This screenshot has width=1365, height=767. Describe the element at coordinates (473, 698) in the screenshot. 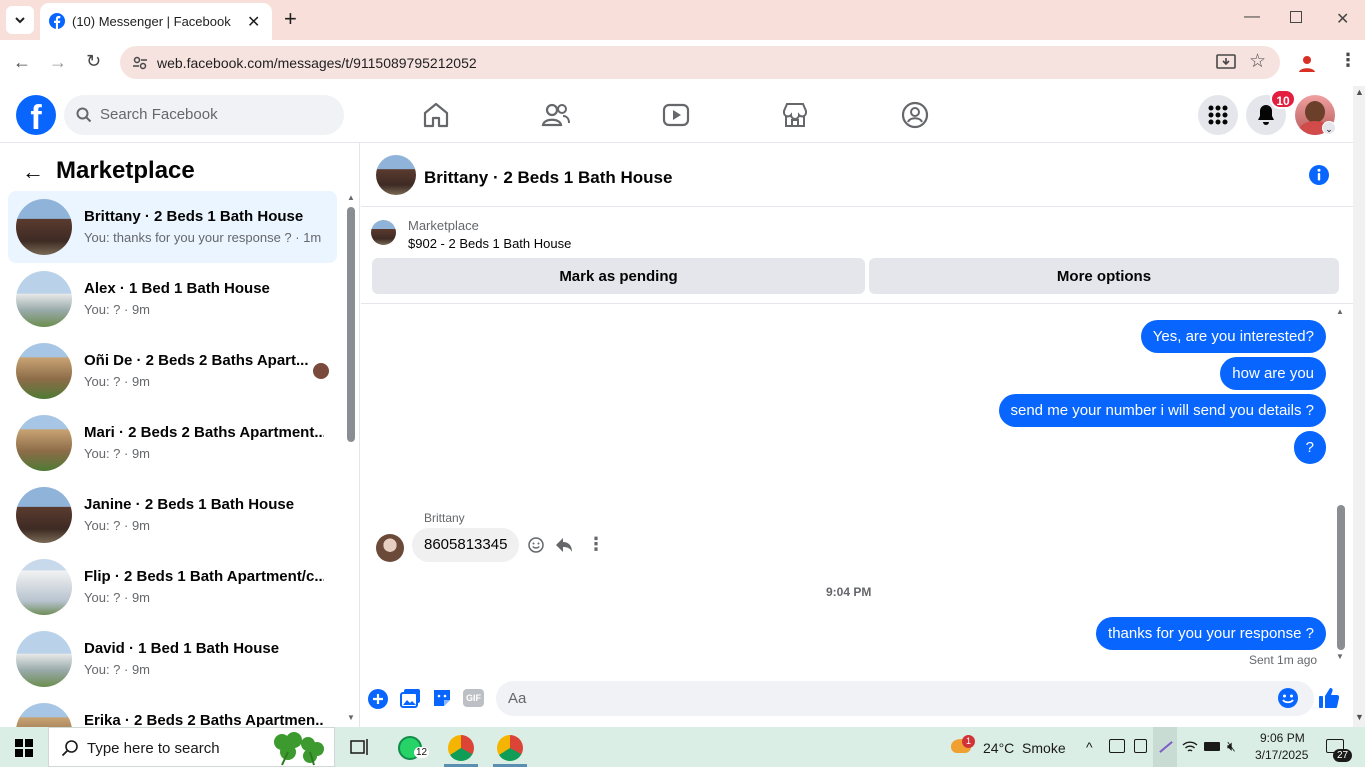

I see `gif-icon: GIF` at that location.